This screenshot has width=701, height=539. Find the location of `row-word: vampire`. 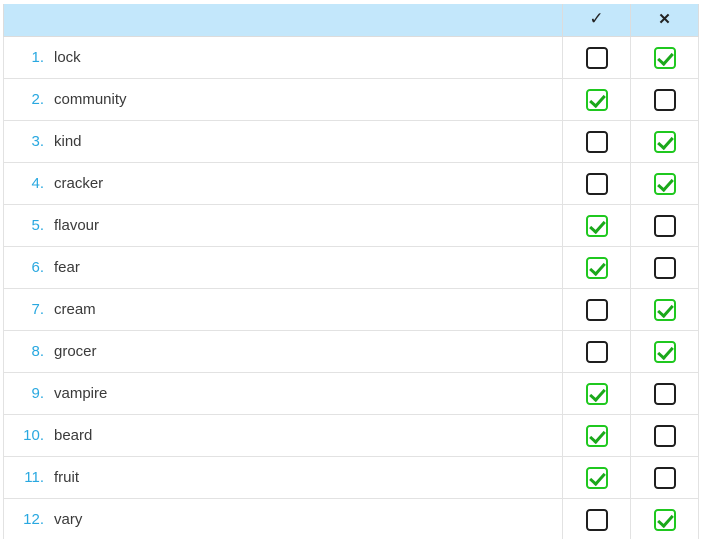

row-word: vampire is located at coordinates (81, 393).